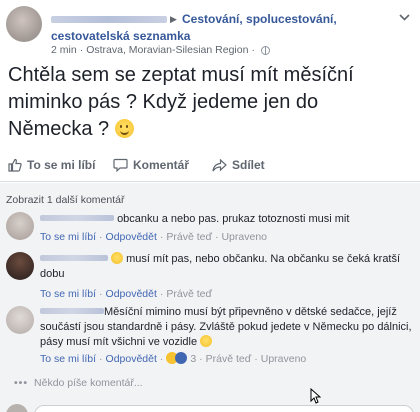 This screenshot has width=420, height=412. Describe the element at coordinates (265, 50) in the screenshot. I see `globe-icon` at that location.